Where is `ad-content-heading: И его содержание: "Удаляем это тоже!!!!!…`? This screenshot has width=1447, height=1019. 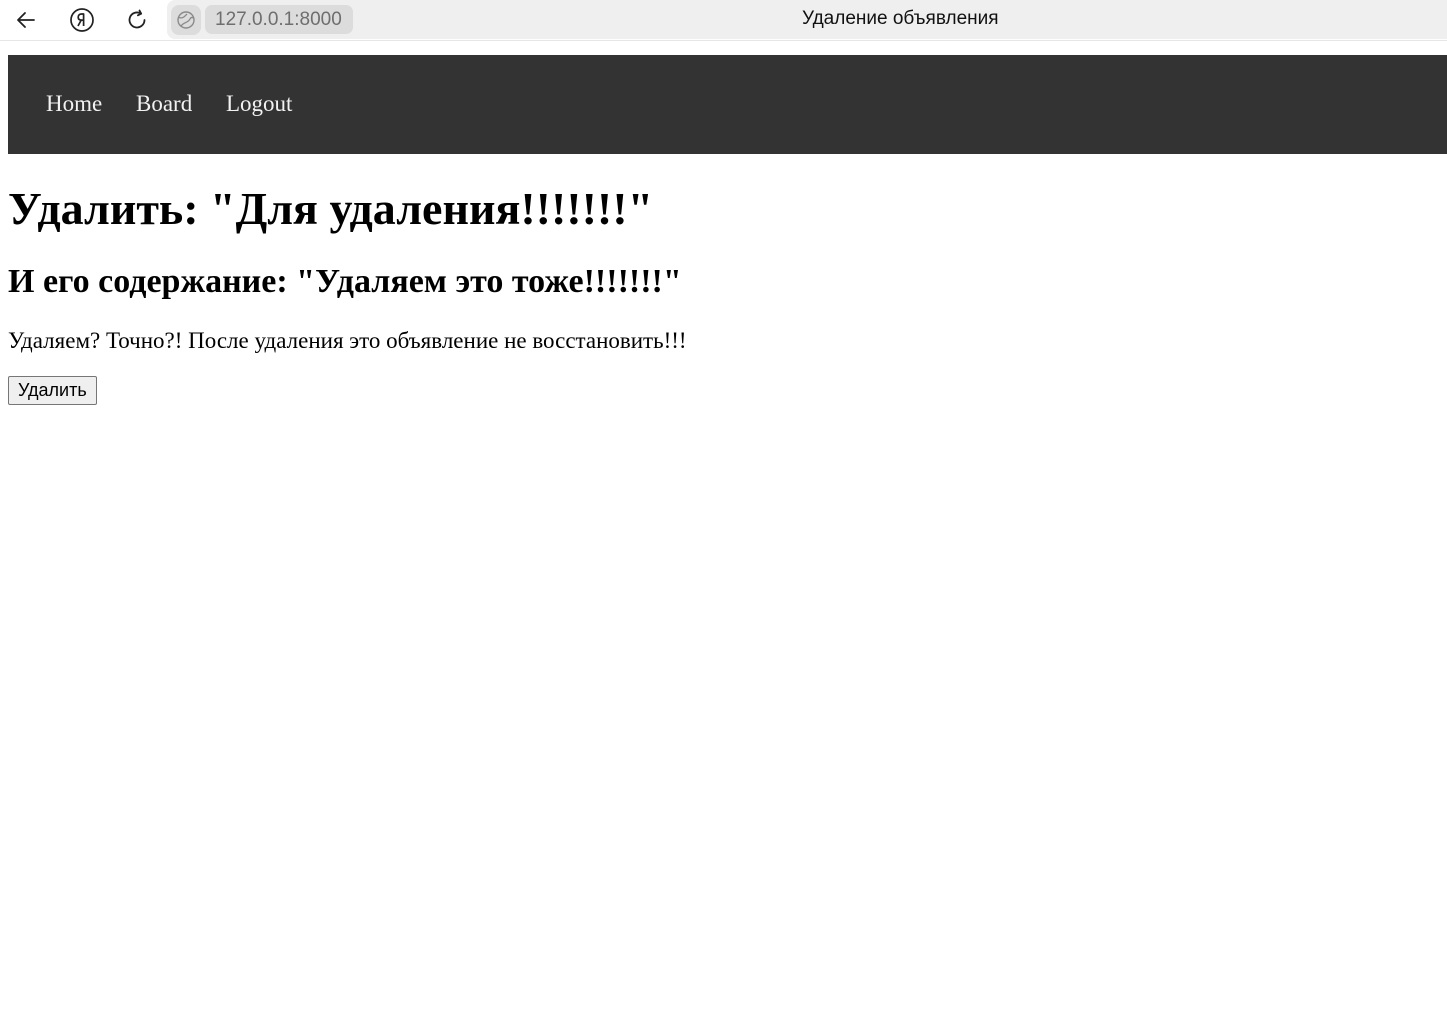
ad-content-heading: И его содержание: "Удаляем это тоже!!!!!… is located at coordinates (345, 281).